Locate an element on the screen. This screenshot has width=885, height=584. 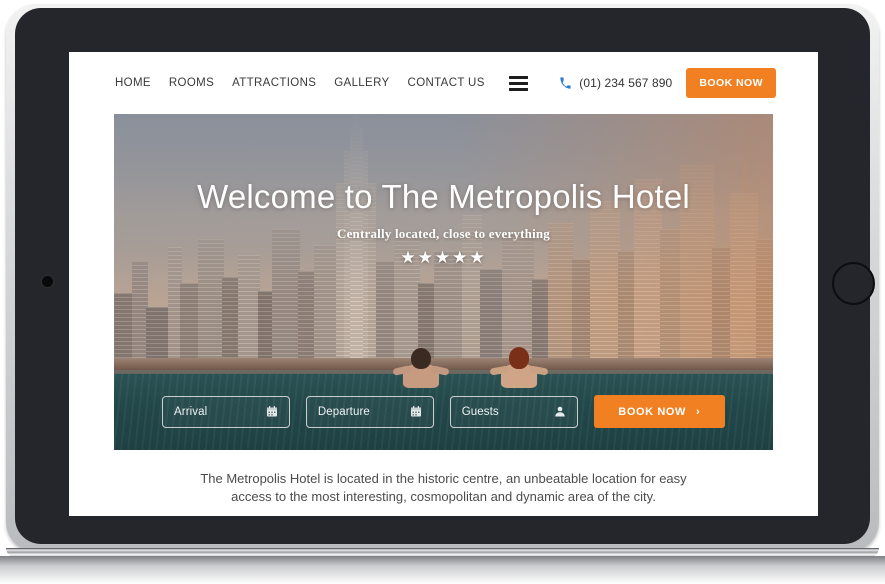
swimmer-person-right is located at coordinates (519, 367).